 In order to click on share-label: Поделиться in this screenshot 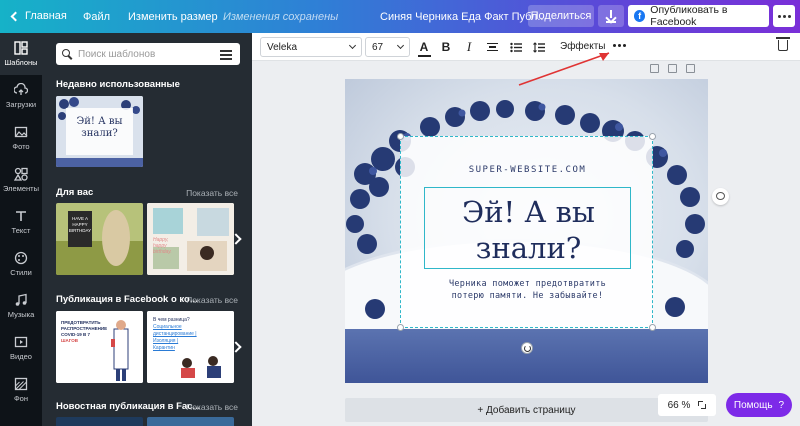, I will do `click(561, 16)`.